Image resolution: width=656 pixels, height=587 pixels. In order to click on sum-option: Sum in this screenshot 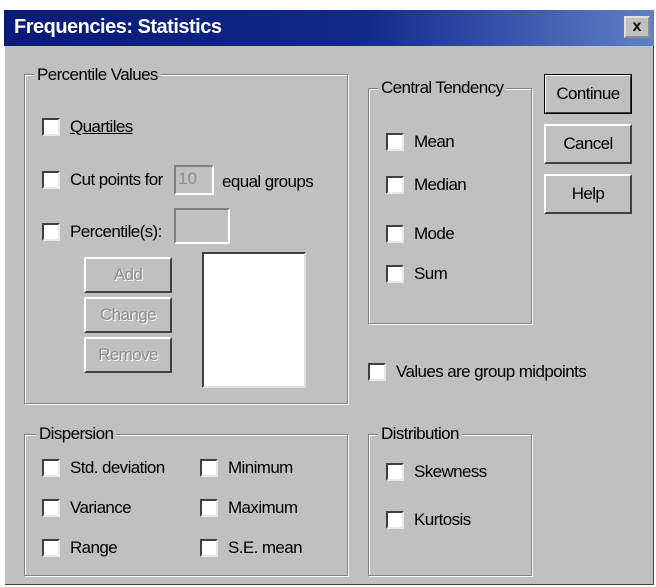, I will do `click(417, 274)`.